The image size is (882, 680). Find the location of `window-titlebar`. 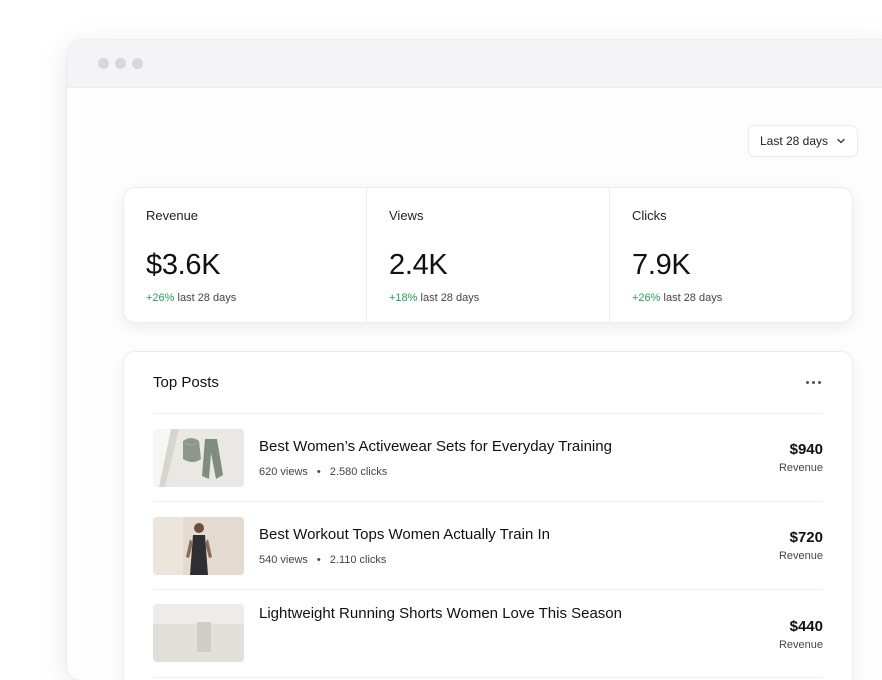

window-titlebar is located at coordinates (474, 64).